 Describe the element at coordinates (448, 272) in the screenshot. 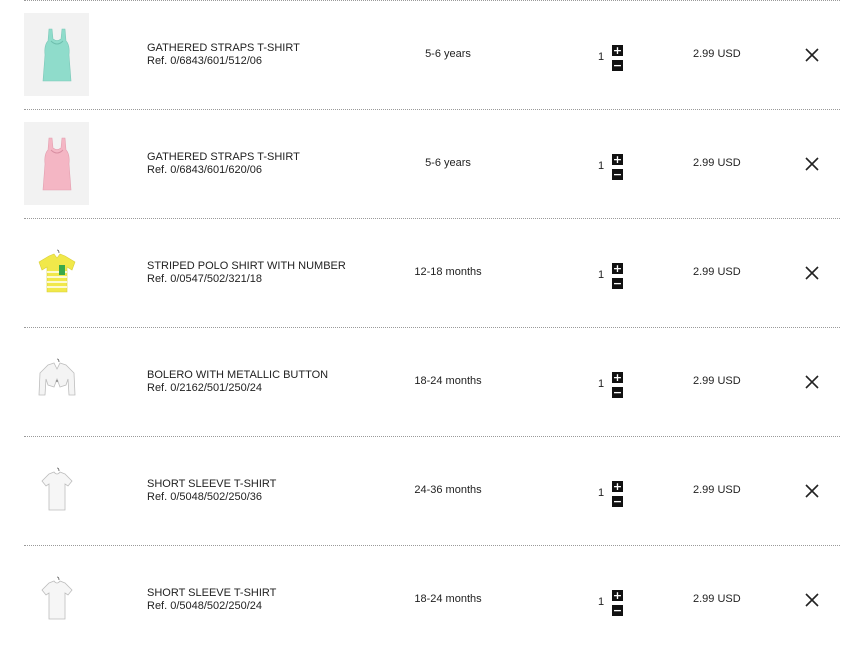

I see `product-size: 12-18 months` at that location.